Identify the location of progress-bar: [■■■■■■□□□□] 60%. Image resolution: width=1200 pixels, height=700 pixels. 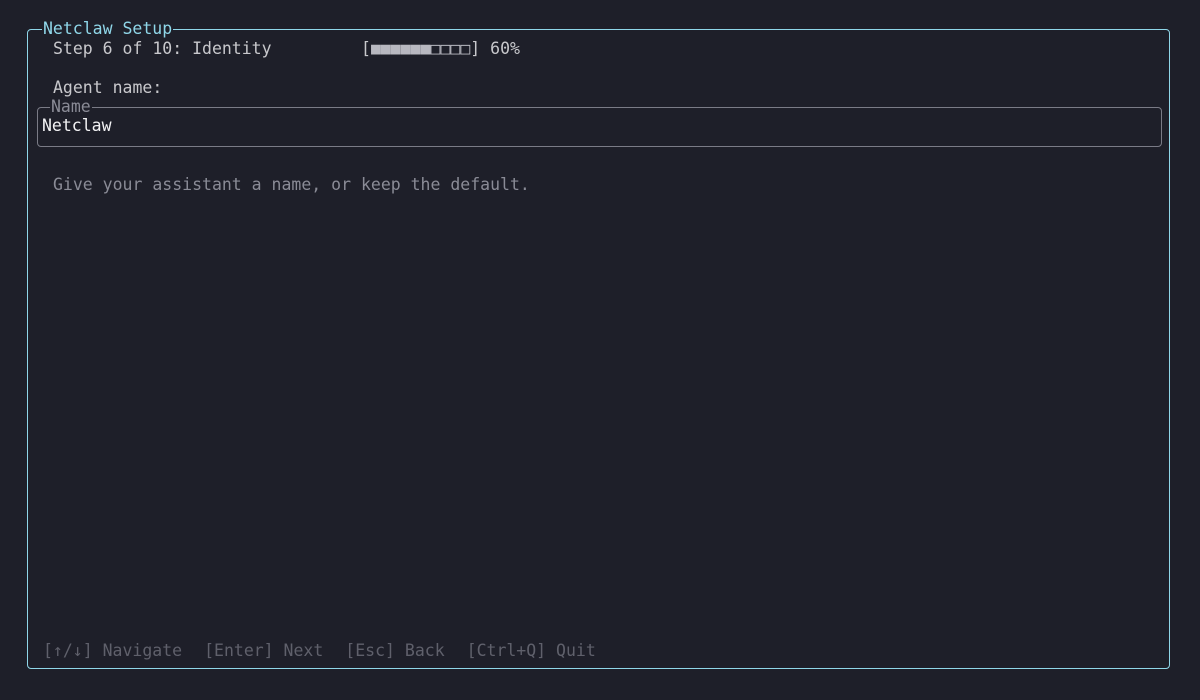
(440, 49).